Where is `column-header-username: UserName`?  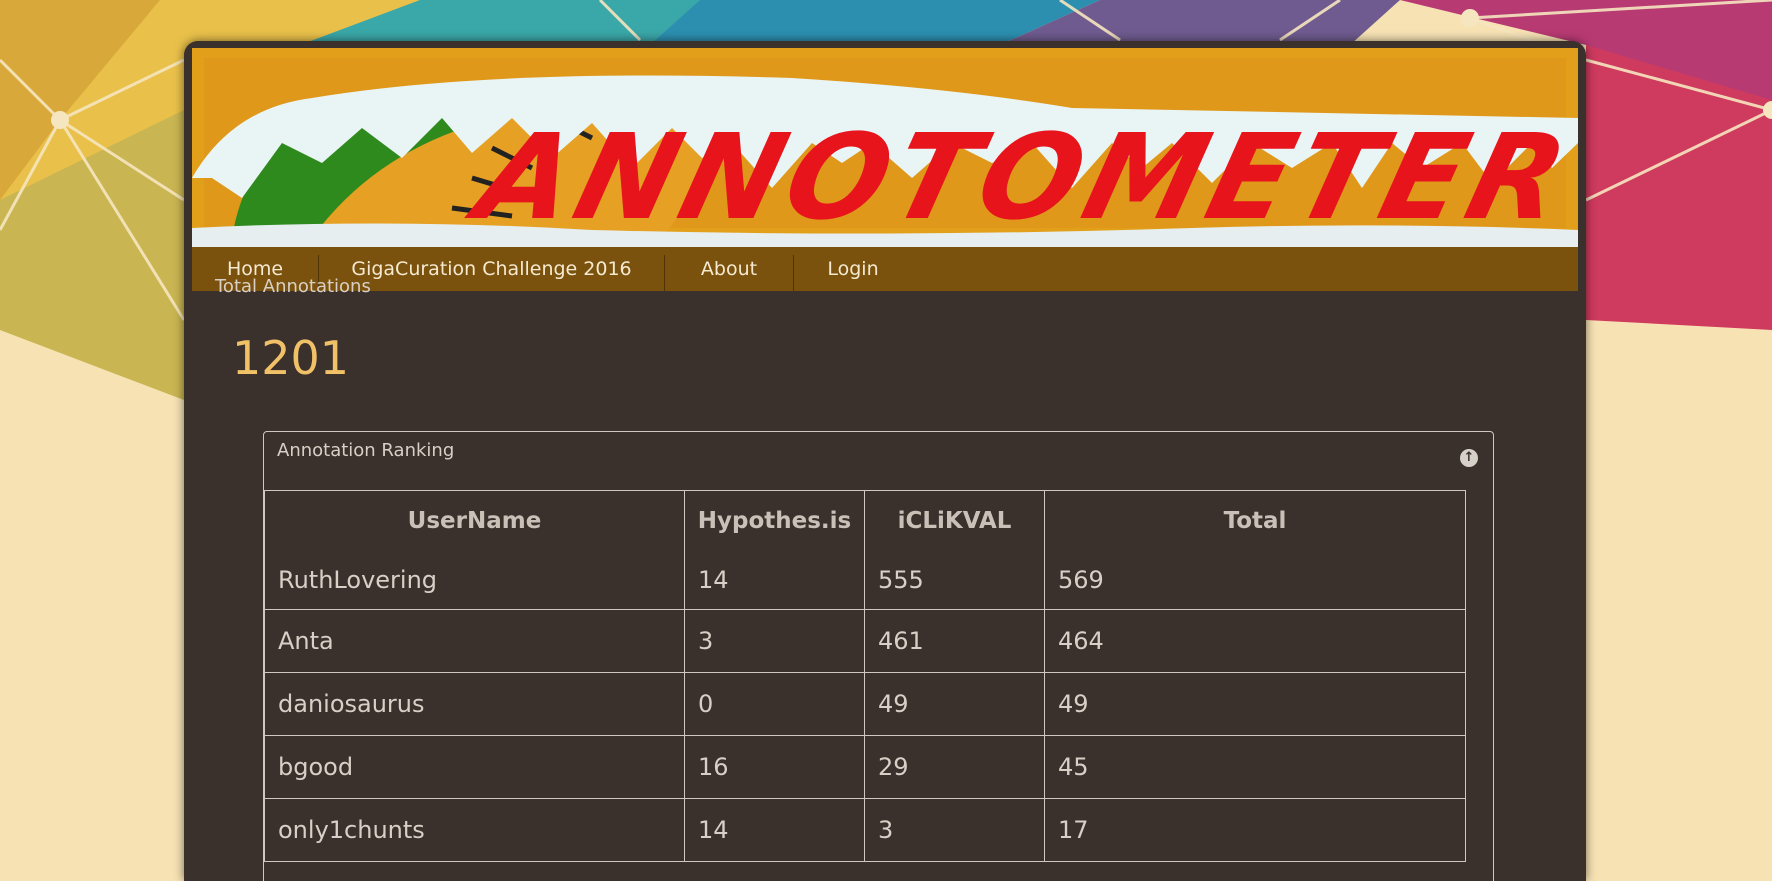
column-header-username: UserName is located at coordinates (474, 520).